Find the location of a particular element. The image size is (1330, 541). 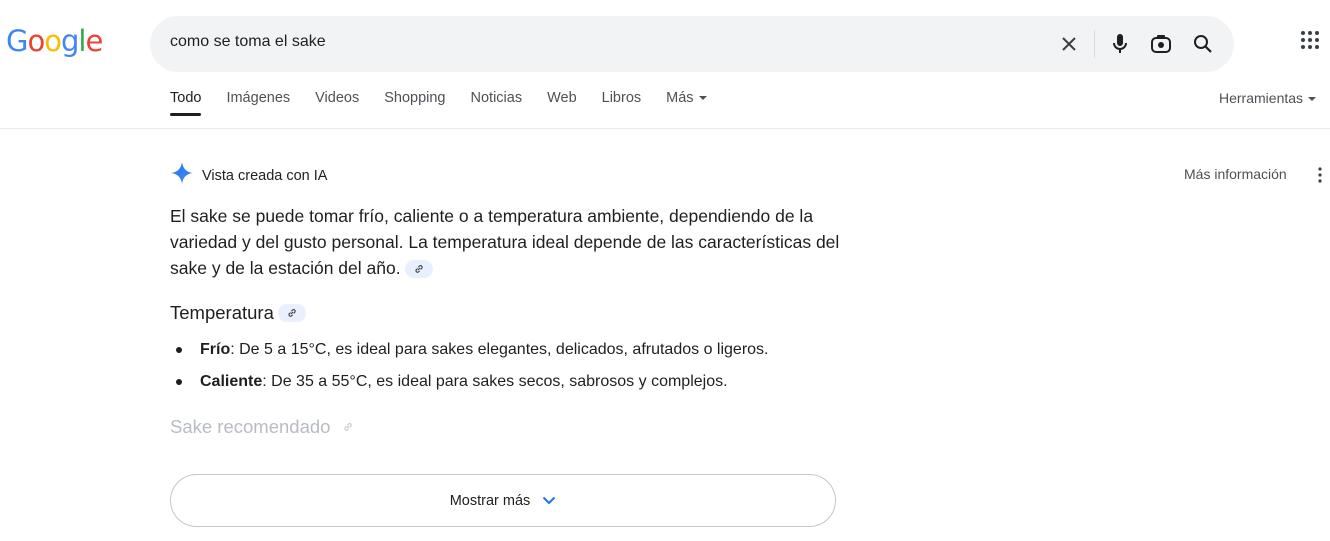

logo-letter: l is located at coordinates (82, 41).